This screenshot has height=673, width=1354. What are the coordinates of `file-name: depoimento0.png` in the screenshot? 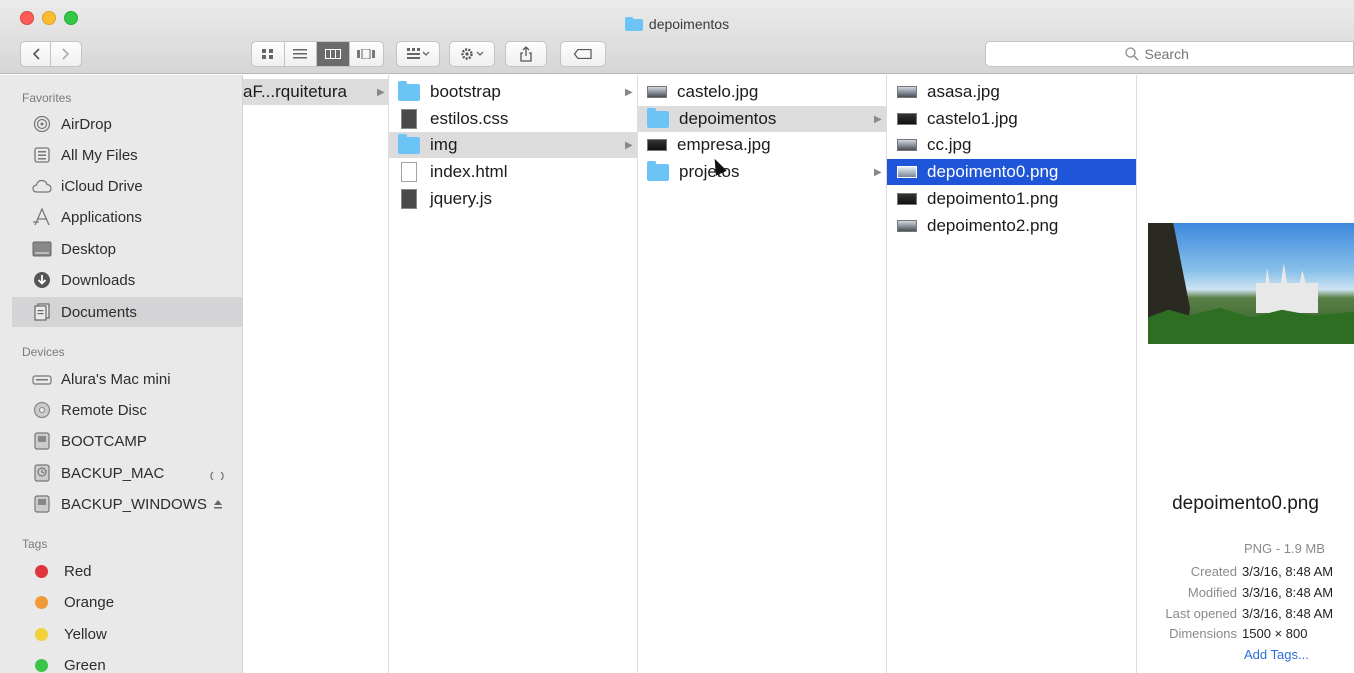 It's located at (993, 171).